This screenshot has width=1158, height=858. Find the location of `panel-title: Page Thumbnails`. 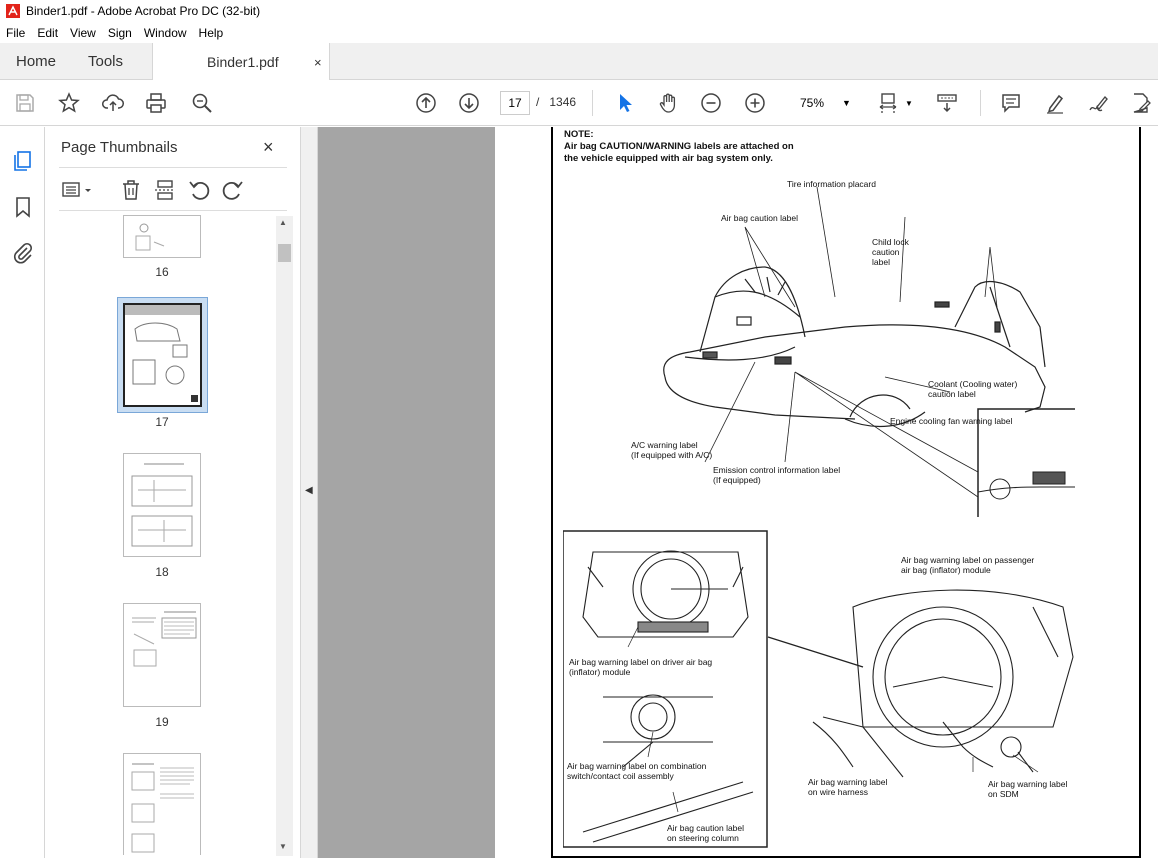

panel-title: Page Thumbnails is located at coordinates (119, 147).